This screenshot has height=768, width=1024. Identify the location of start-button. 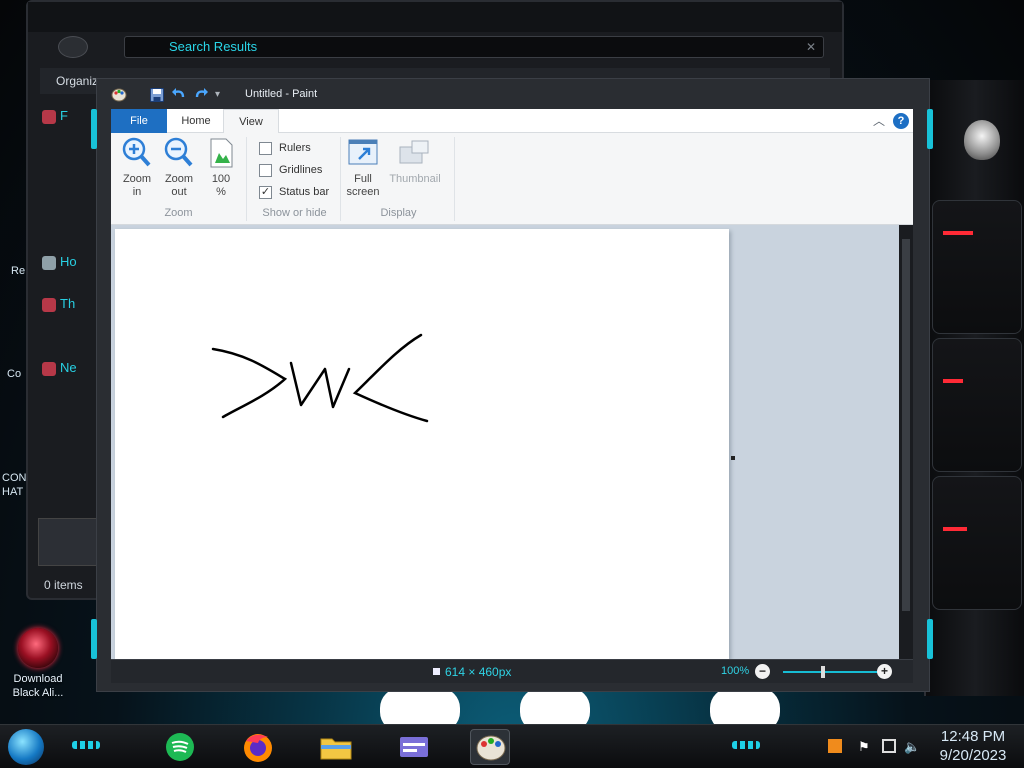
(26, 747).